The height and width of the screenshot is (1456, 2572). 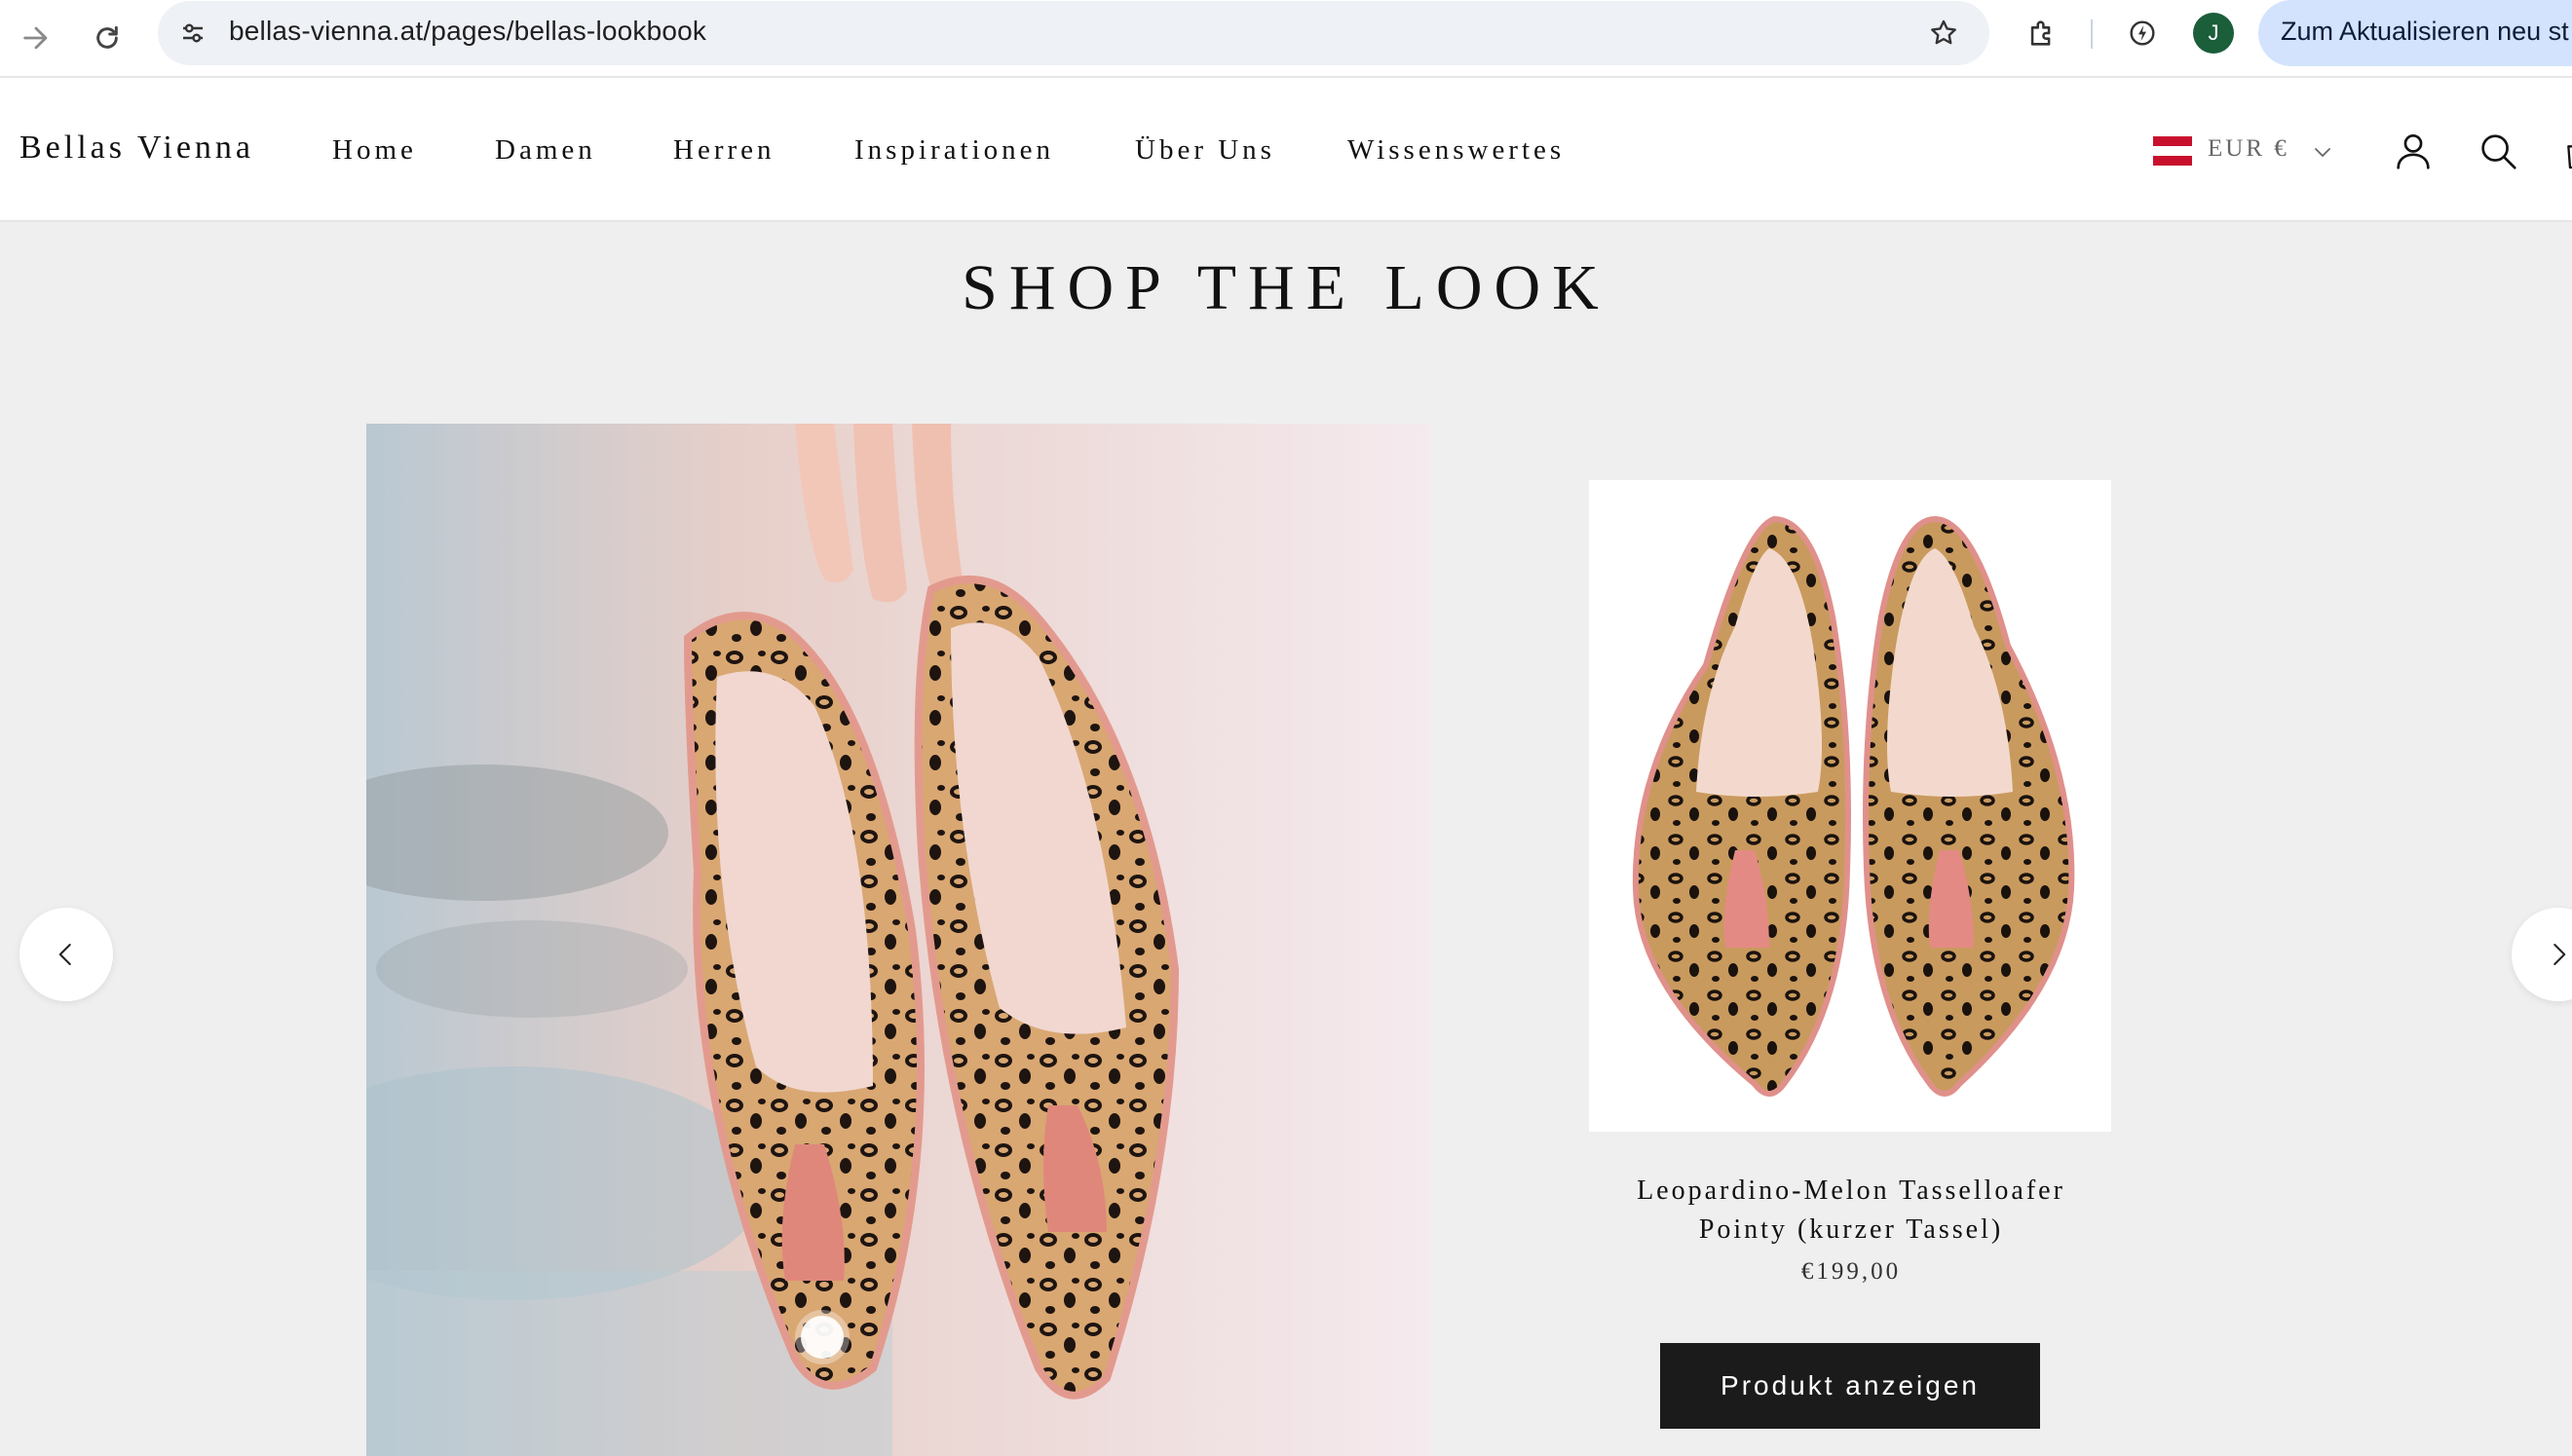 I want to click on bookmark-button, so click(x=1943, y=33).